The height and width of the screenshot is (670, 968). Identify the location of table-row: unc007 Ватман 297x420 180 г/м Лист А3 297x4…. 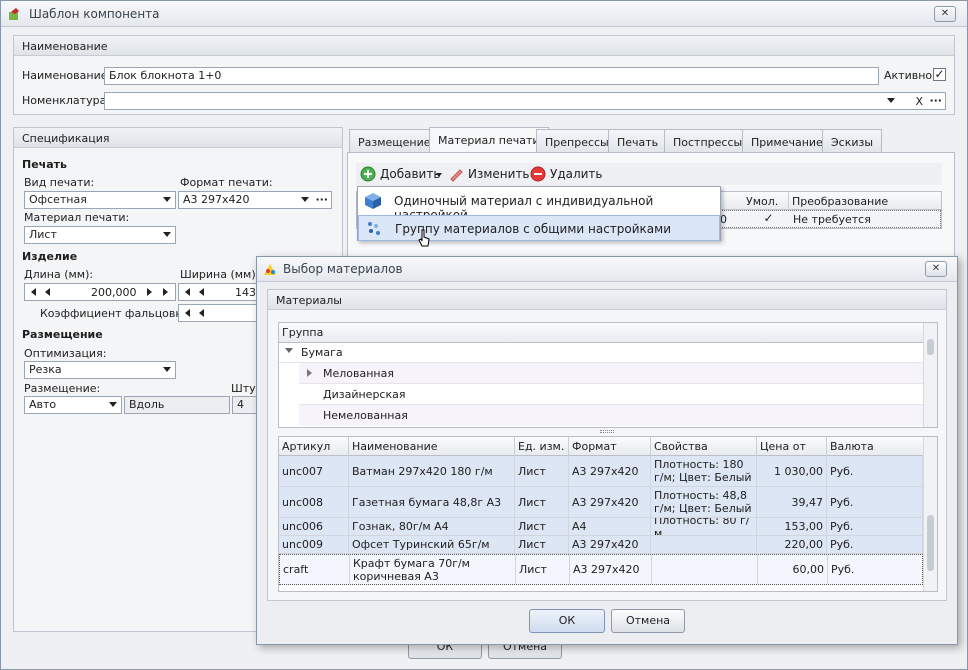
(601, 471).